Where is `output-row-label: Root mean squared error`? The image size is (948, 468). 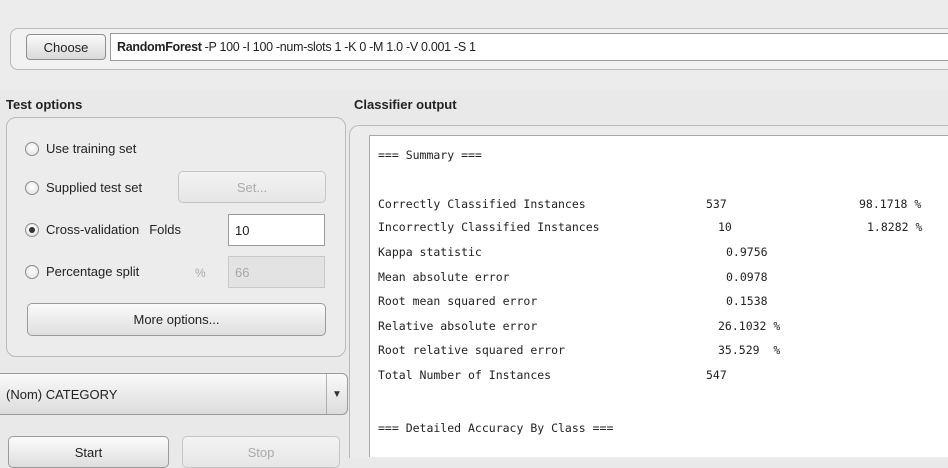
output-row-label: Root mean squared error is located at coordinates (458, 301).